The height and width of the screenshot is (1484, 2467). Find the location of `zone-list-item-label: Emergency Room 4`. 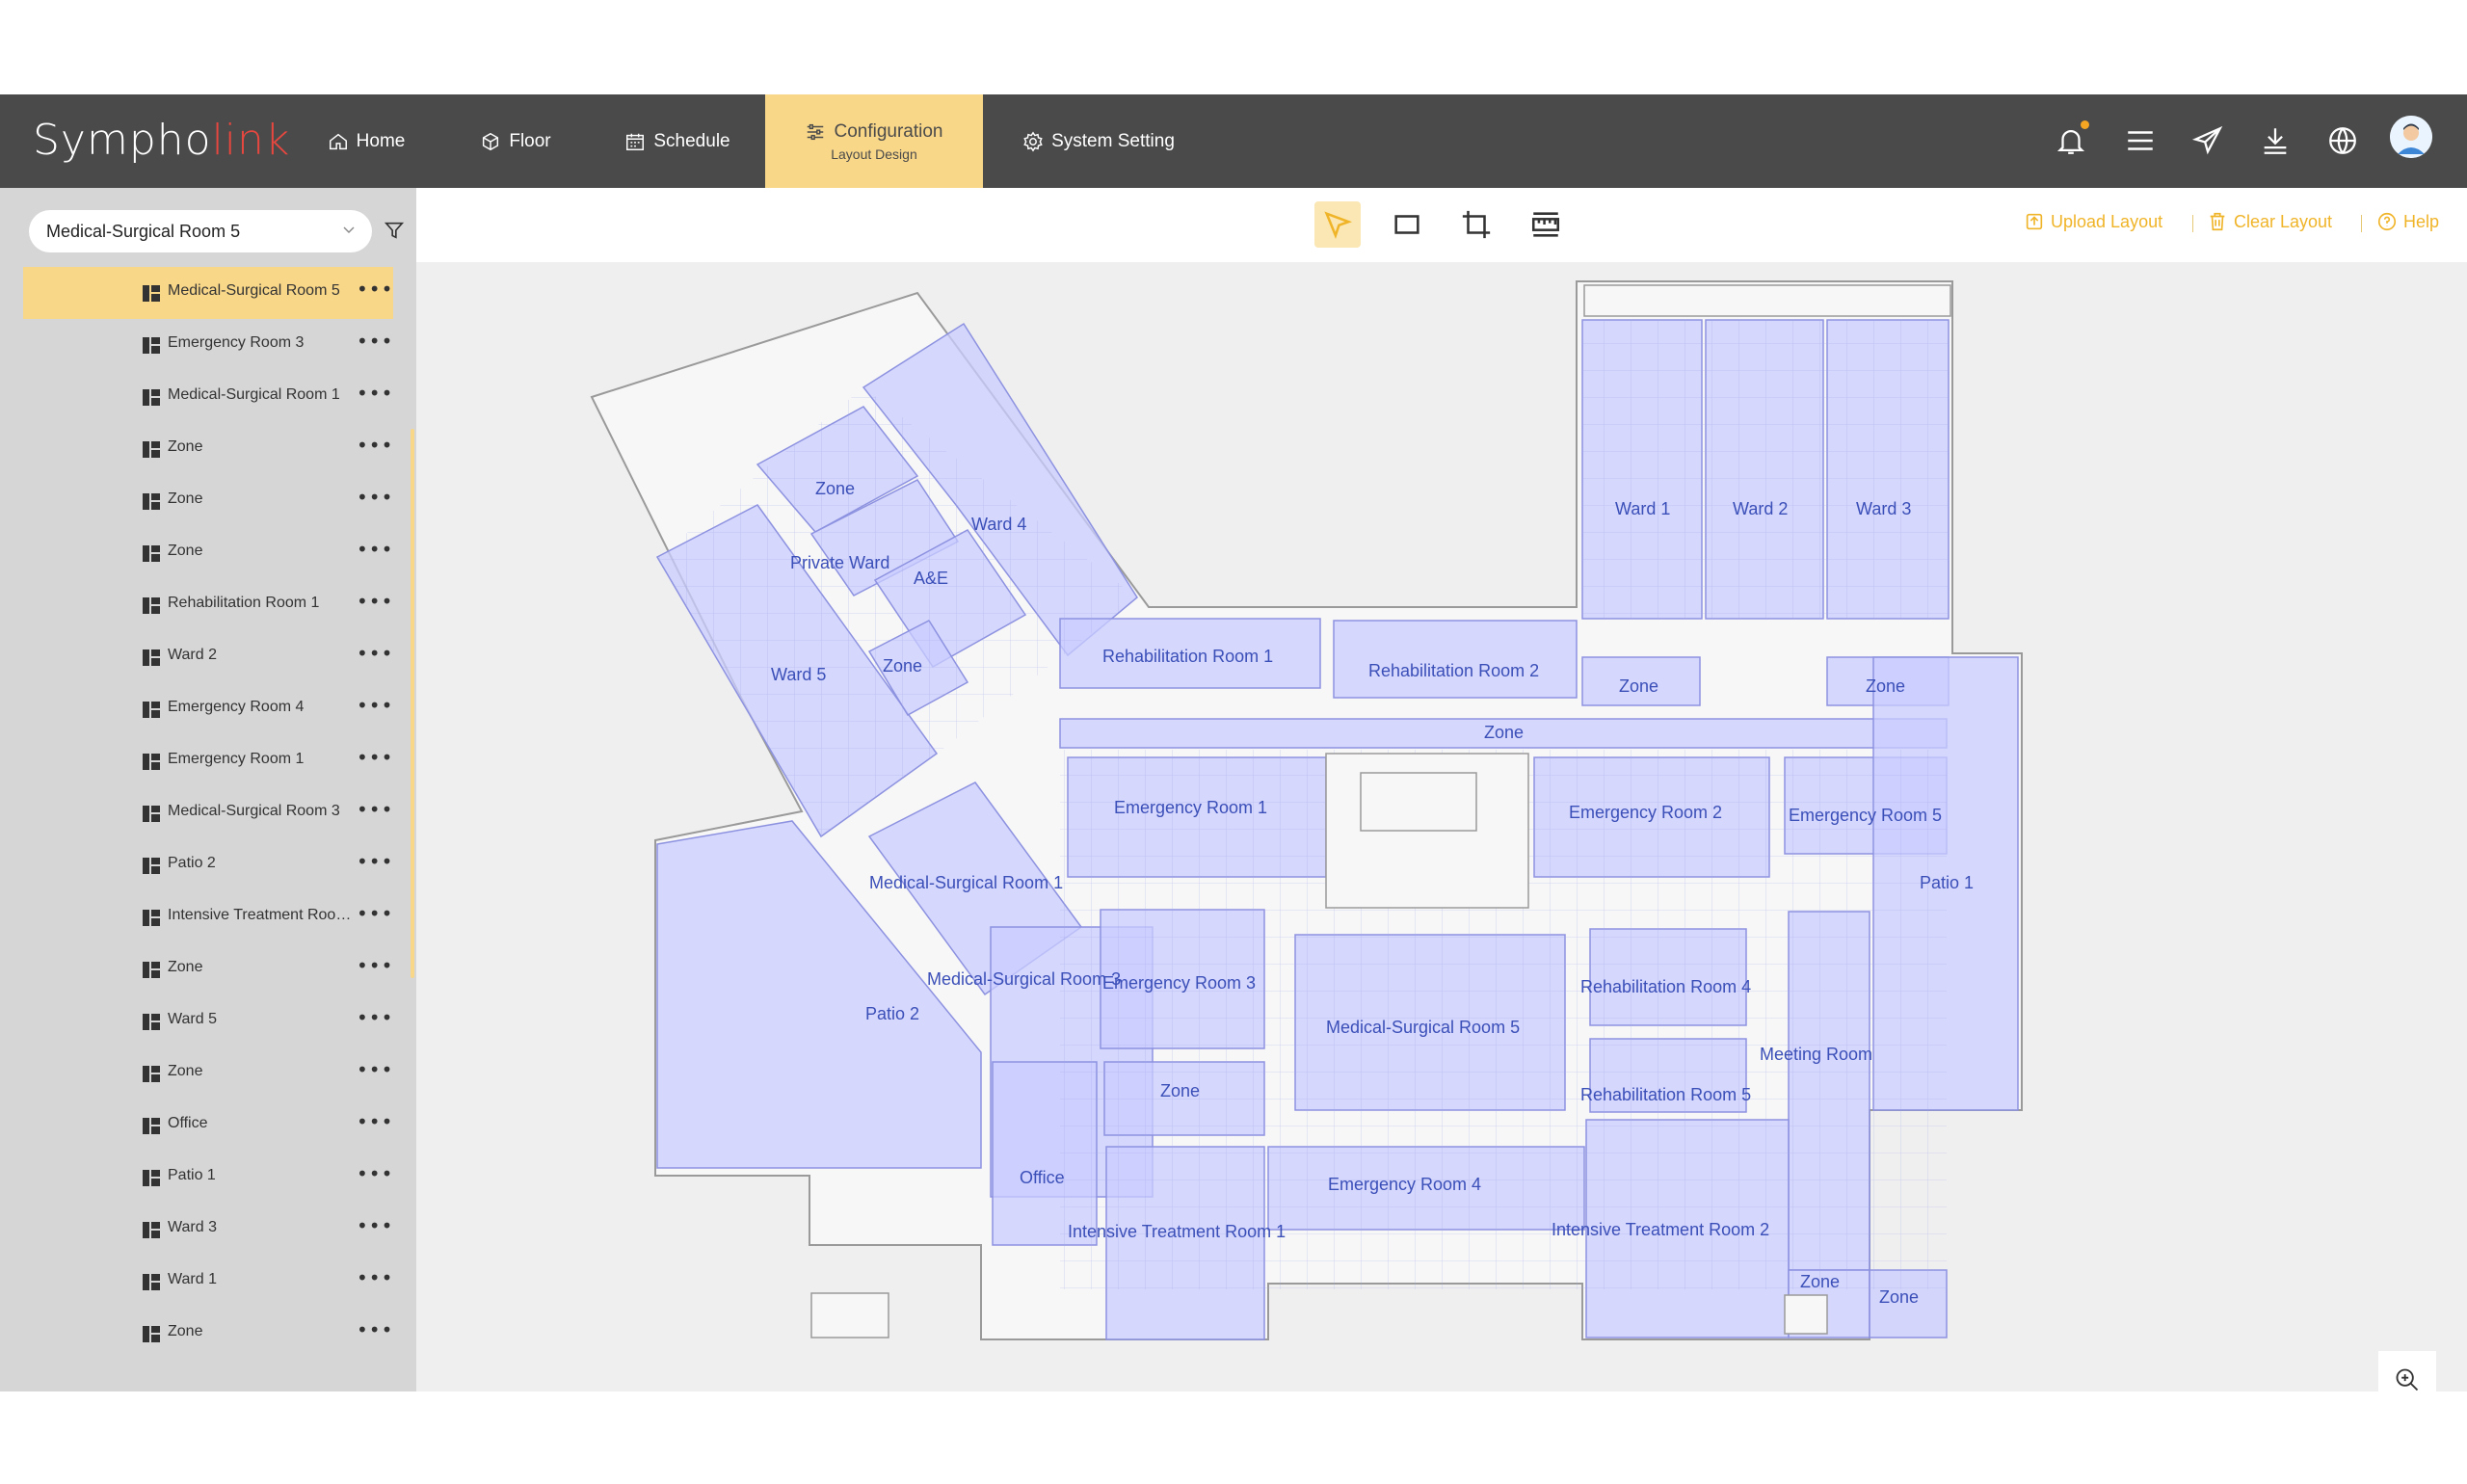

zone-list-item-label: Emergency Room 4 is located at coordinates (236, 707).